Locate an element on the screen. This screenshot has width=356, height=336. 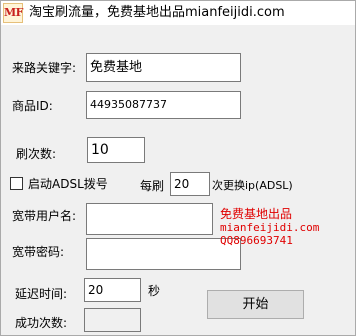
promo-line-1: 免费基地出品 is located at coordinates (256, 214).